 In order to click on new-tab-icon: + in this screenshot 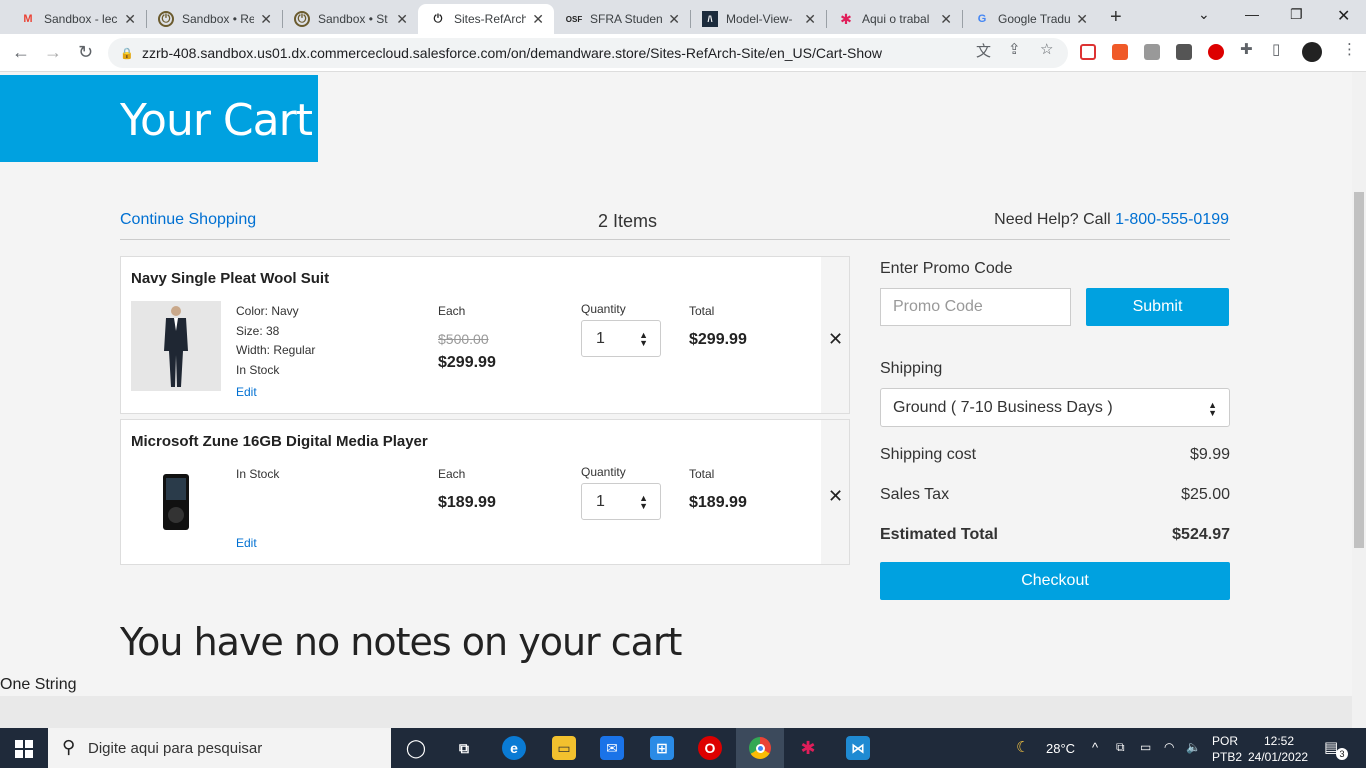, I will do `click(1116, 17)`.